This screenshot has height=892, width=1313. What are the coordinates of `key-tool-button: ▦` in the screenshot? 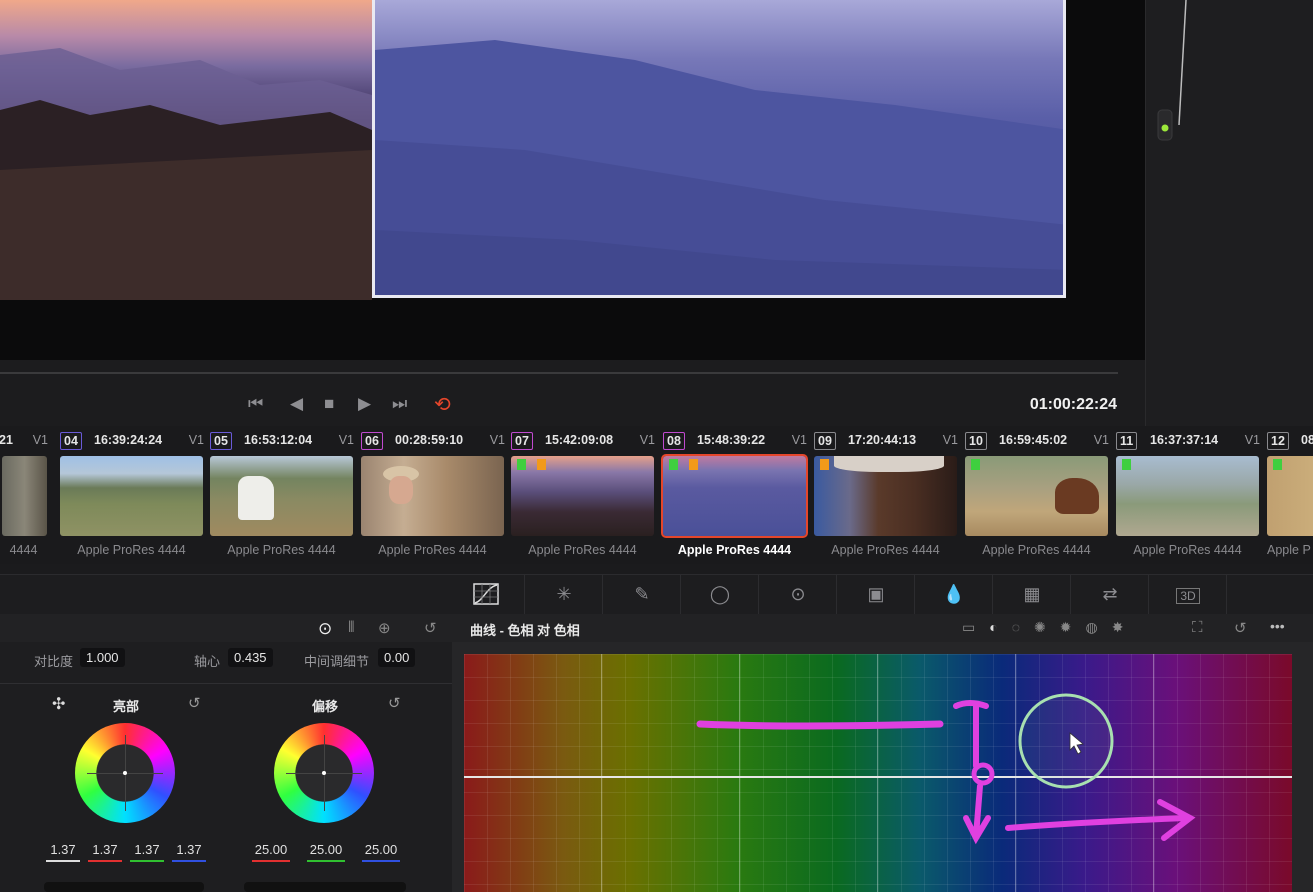 It's located at (1032, 595).